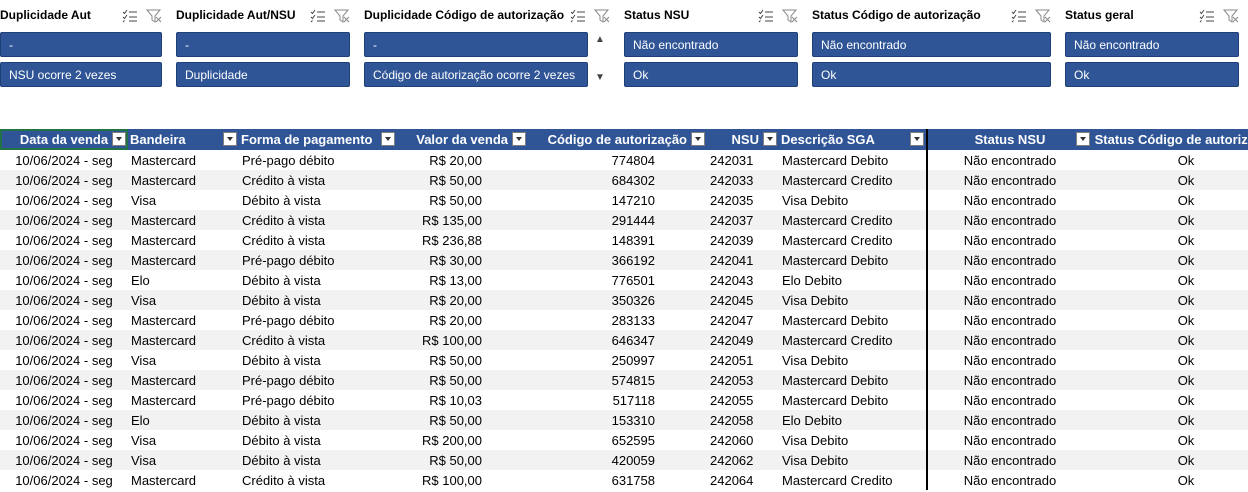  I want to click on cell-codigo-de-autorizacao: 776501, so click(617, 280).